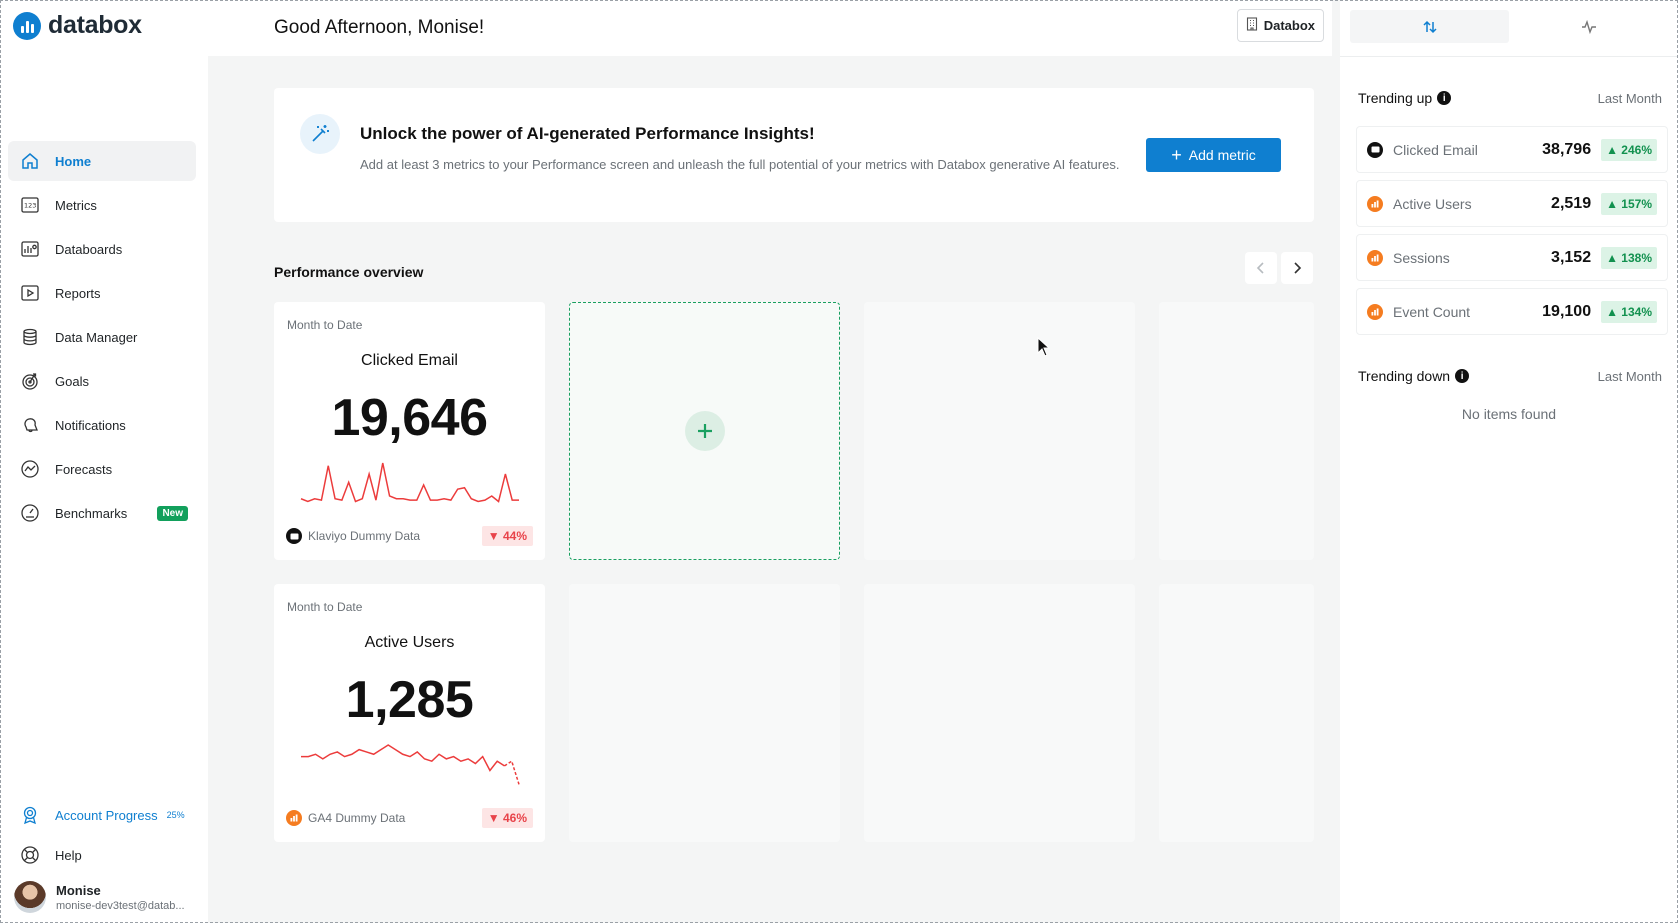  I want to click on metrics-icon: 123, so click(30, 205).